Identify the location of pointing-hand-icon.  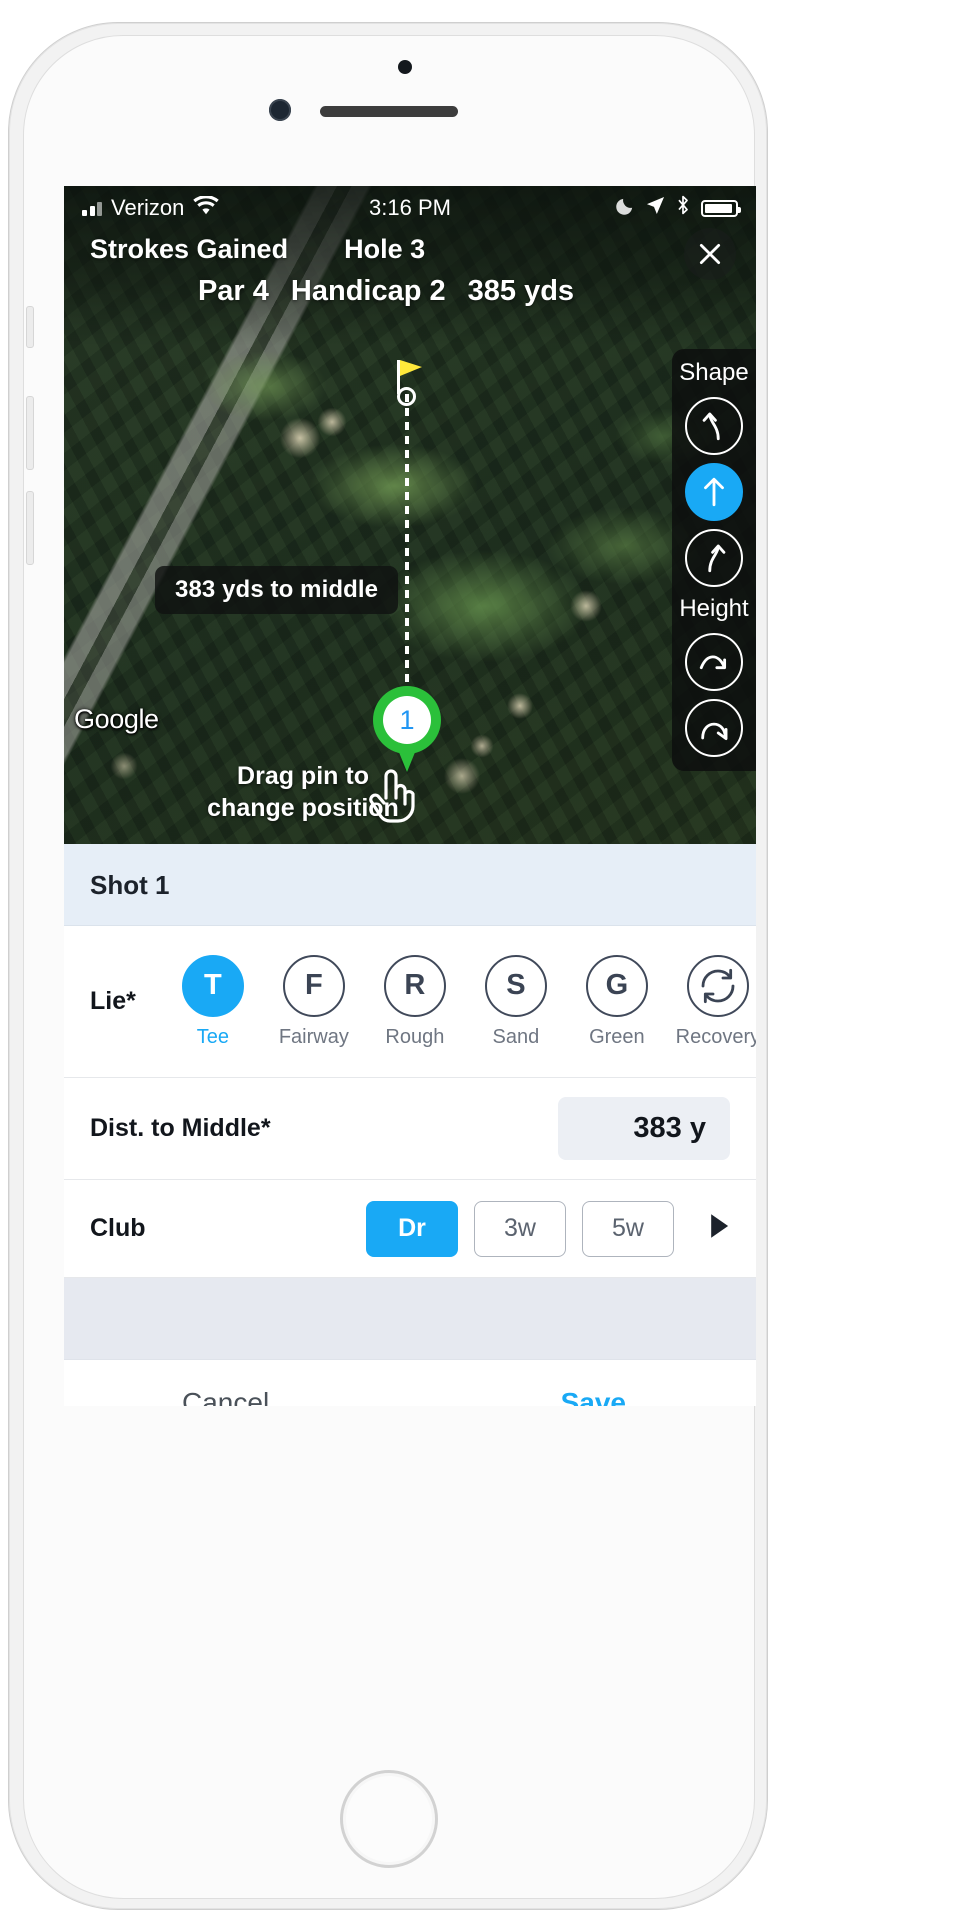
(390, 796).